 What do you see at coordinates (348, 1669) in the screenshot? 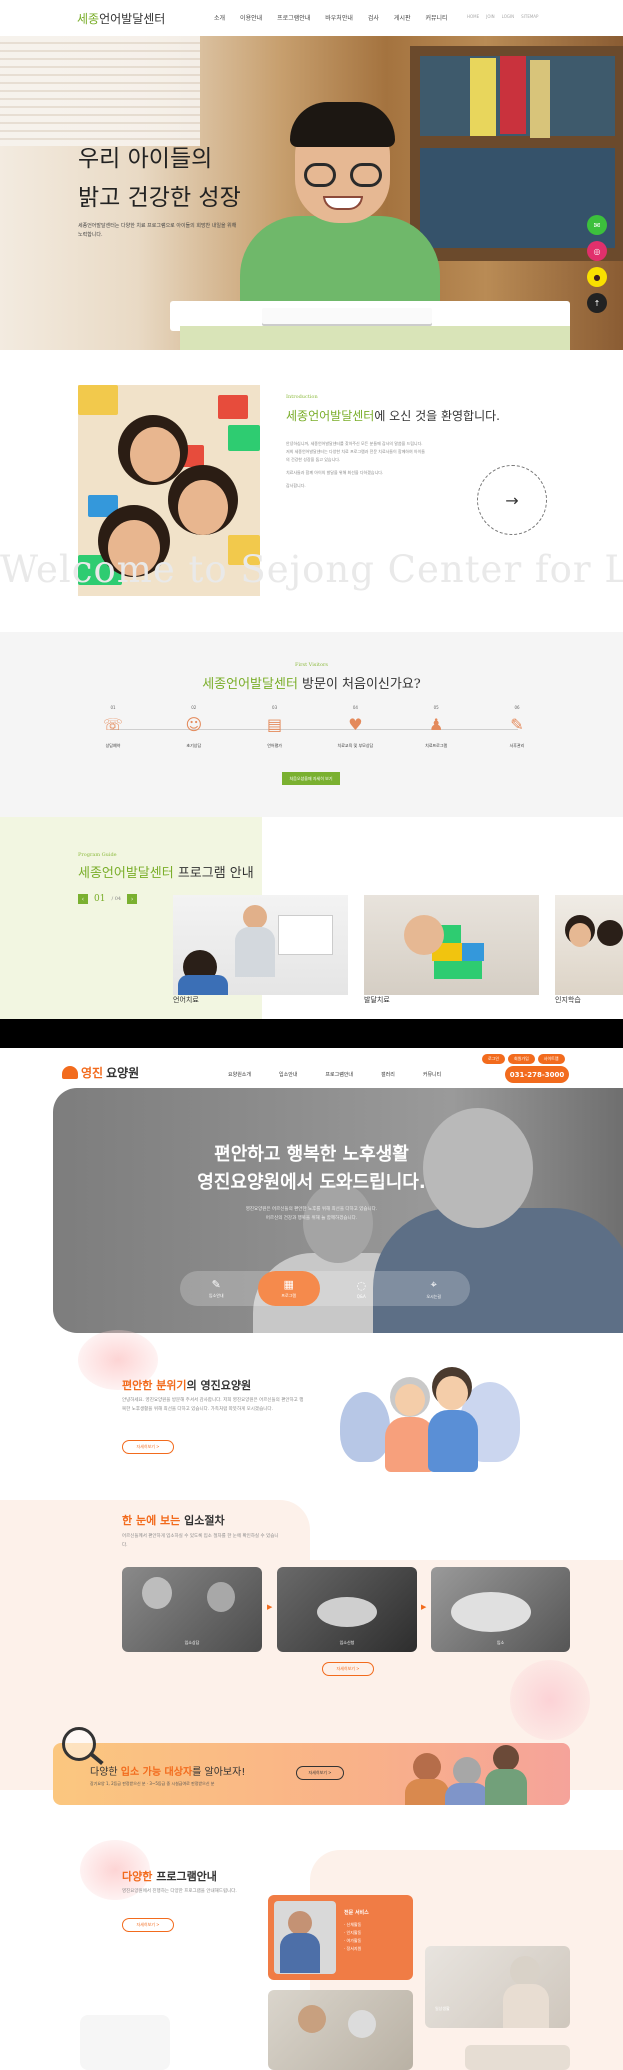
I see `admission-more-button: 자세히보기 >` at bounding box center [348, 1669].